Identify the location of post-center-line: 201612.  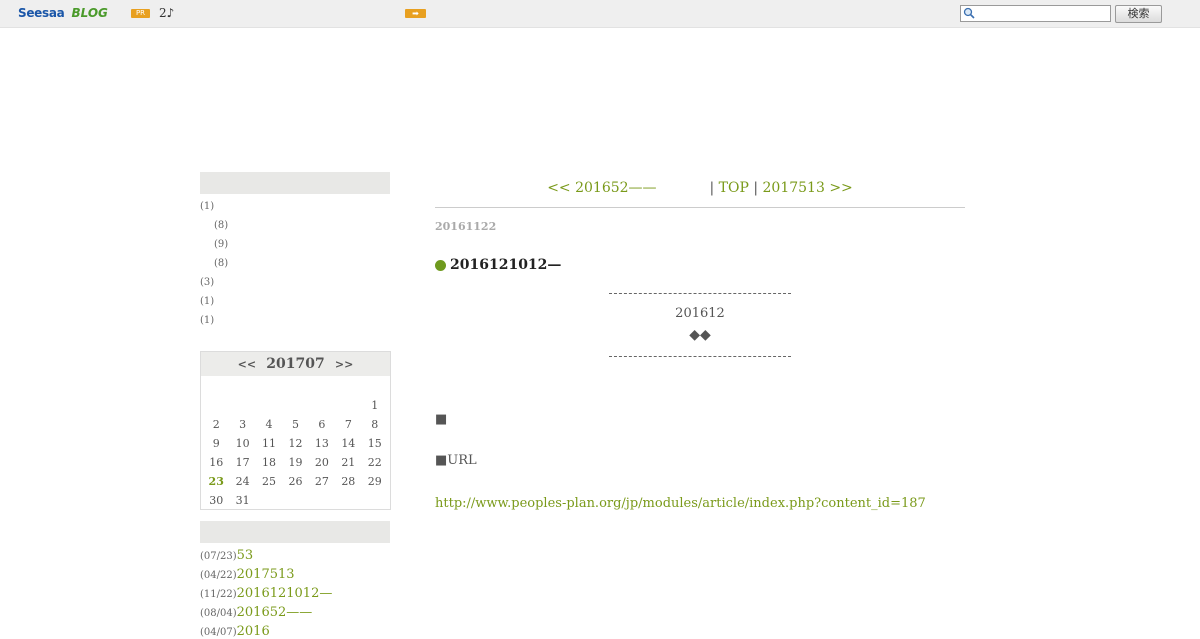
(700, 313).